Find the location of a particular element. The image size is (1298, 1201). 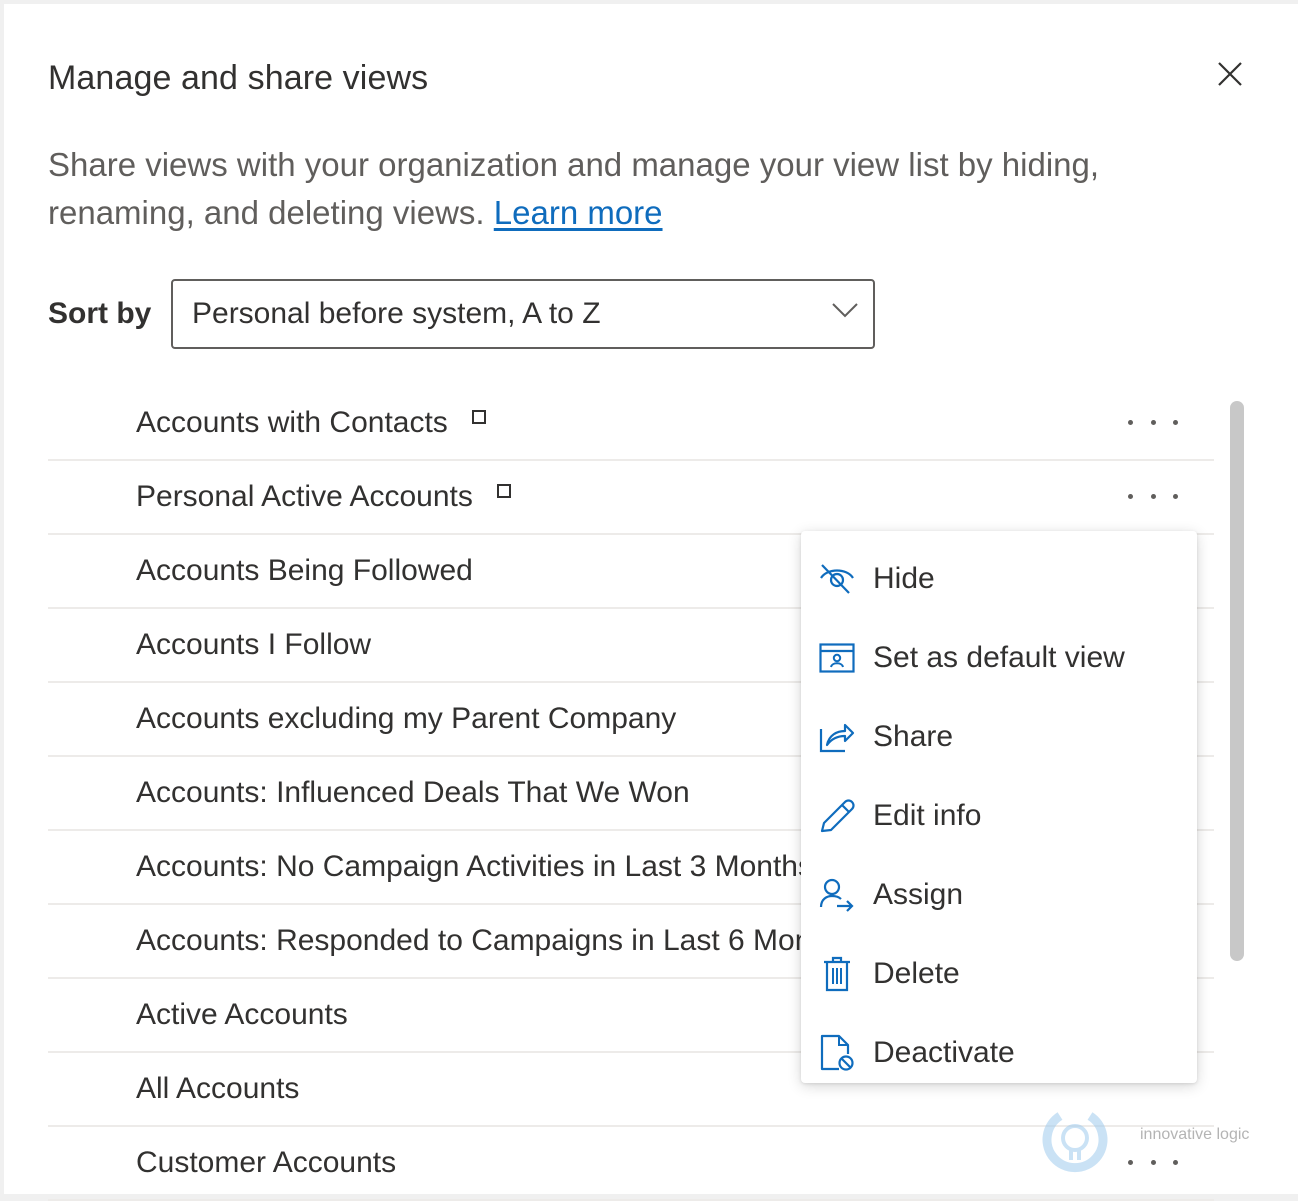

menu-item-set-default-view: Set as default view is located at coordinates (999, 657).